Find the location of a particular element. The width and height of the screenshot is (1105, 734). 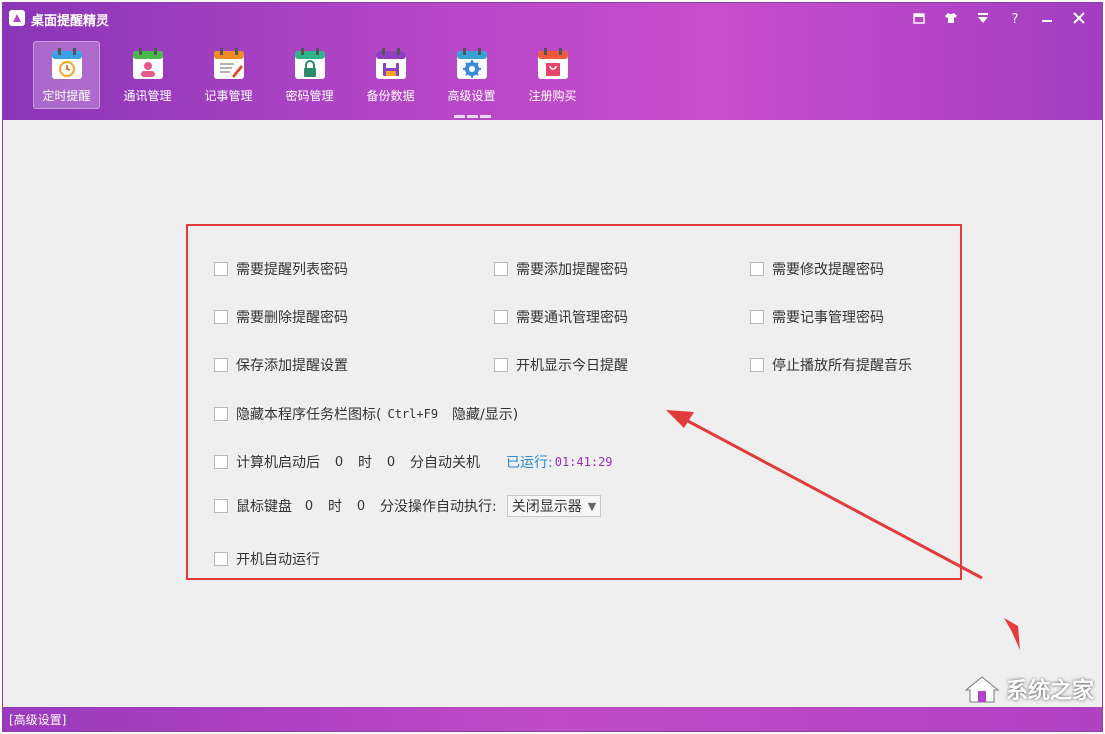

option-contacts-password: 需要通讯管理密码 is located at coordinates (561, 317).